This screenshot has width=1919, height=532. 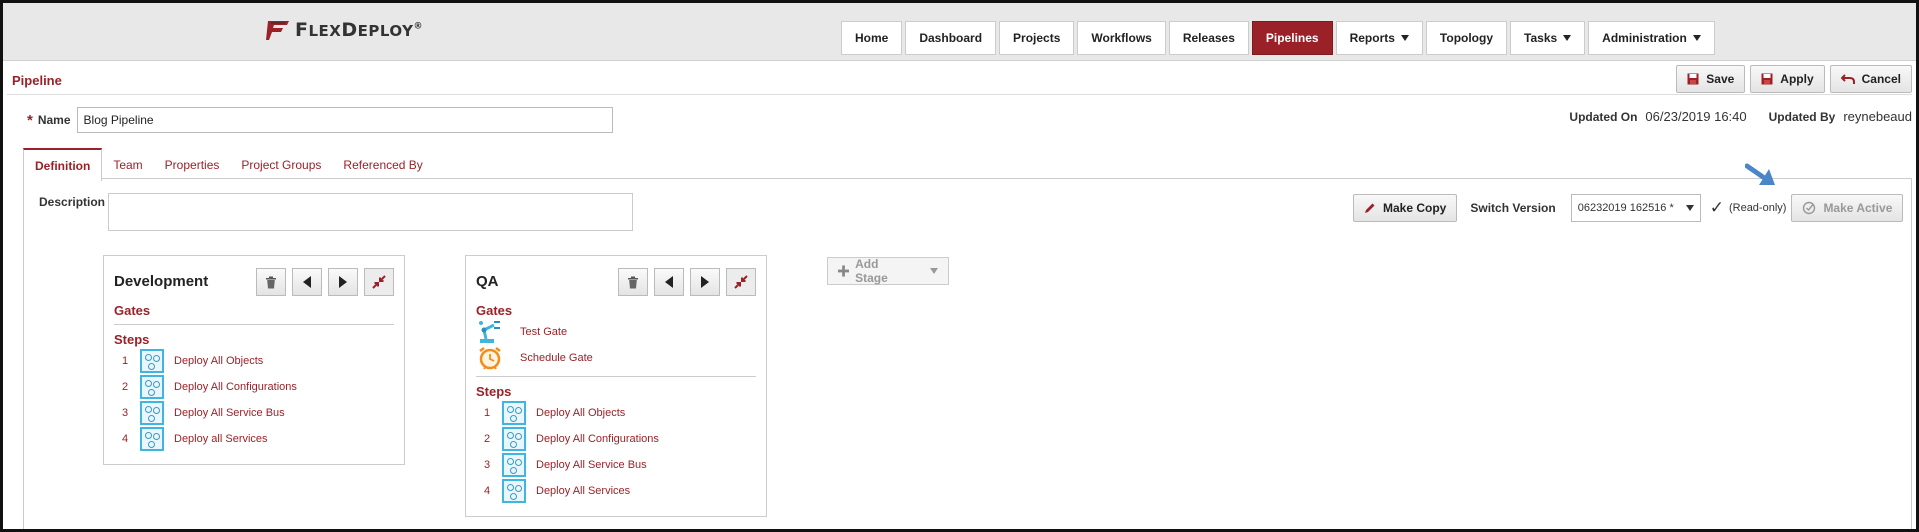 I want to click on nav-workflows: Workflows, so click(x=1121, y=38).